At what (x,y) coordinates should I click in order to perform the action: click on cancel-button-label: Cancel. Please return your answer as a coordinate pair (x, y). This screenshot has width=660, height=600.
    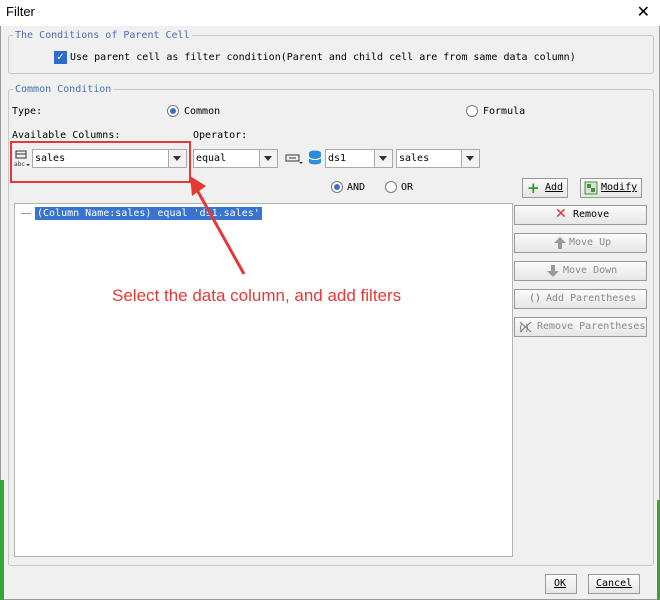
    Looking at the image, I should click on (614, 583).